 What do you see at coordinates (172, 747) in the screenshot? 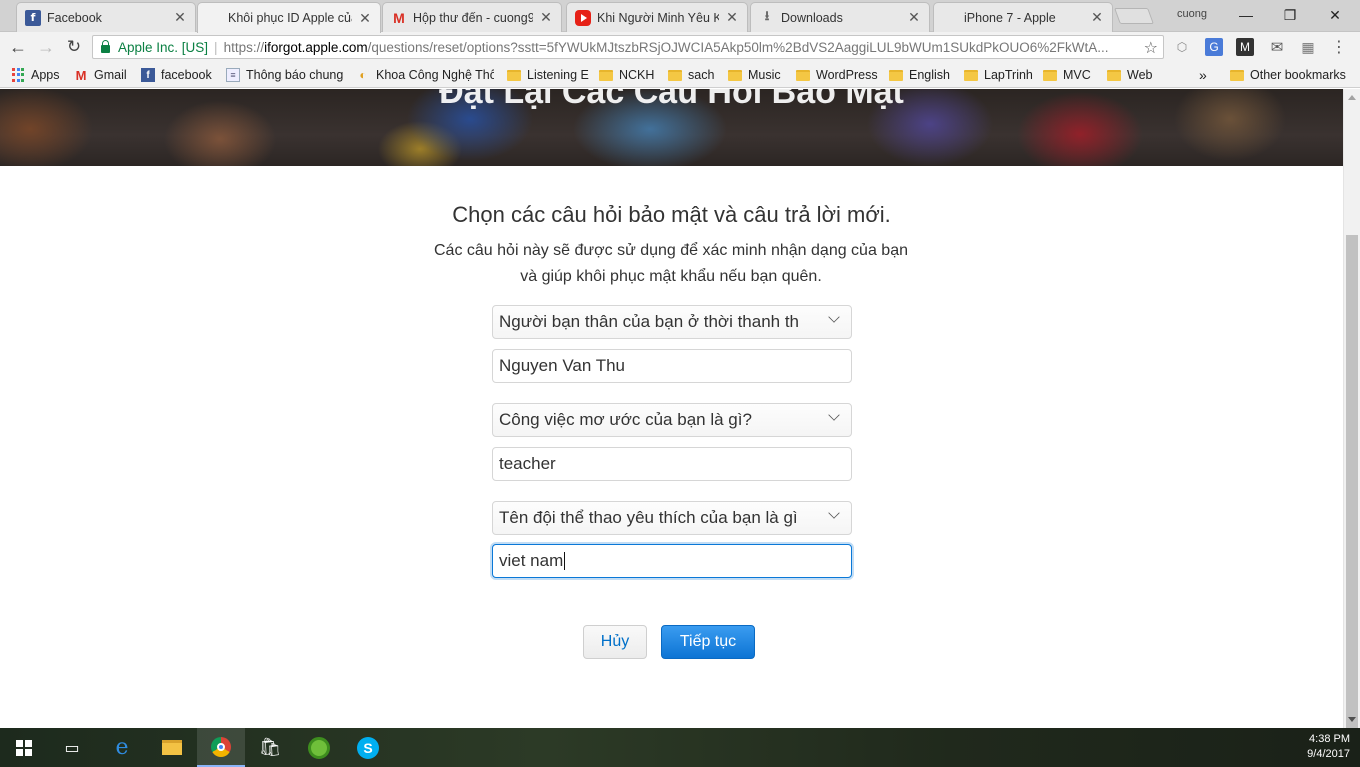
I see `file-explorer-icon` at bounding box center [172, 747].